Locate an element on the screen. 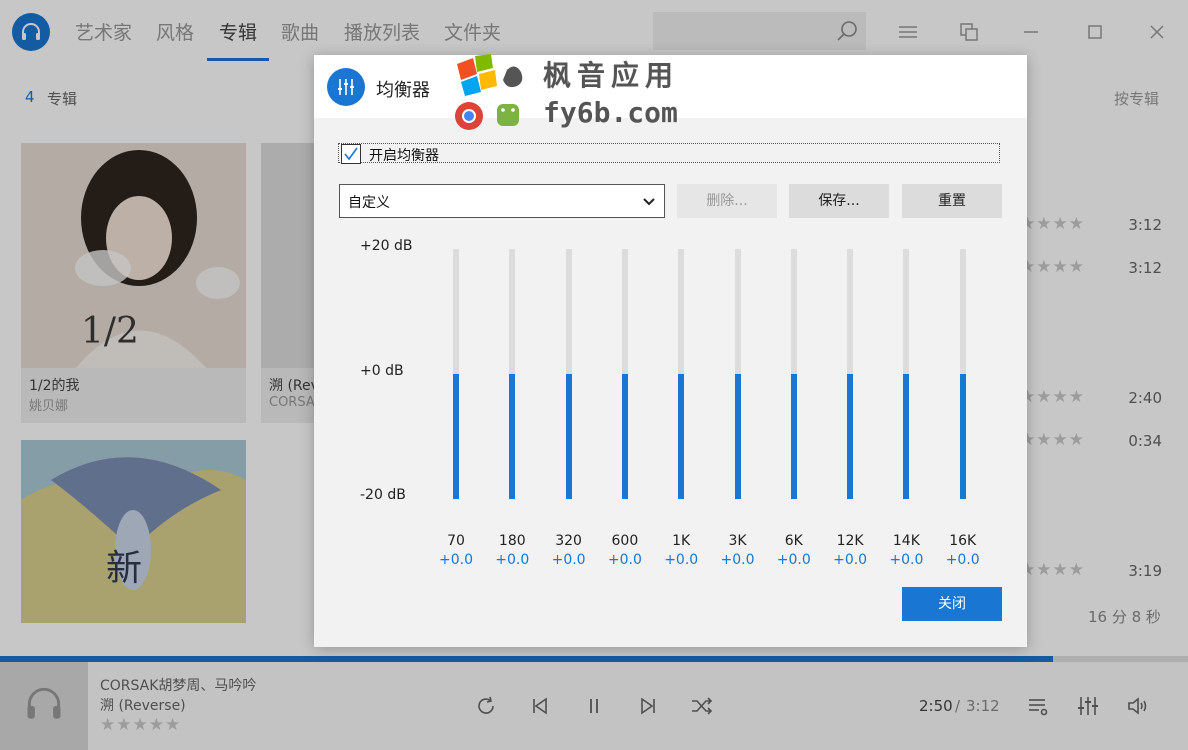 The height and width of the screenshot is (750, 1188). eq-band-frequency: 180 is located at coordinates (512, 541).